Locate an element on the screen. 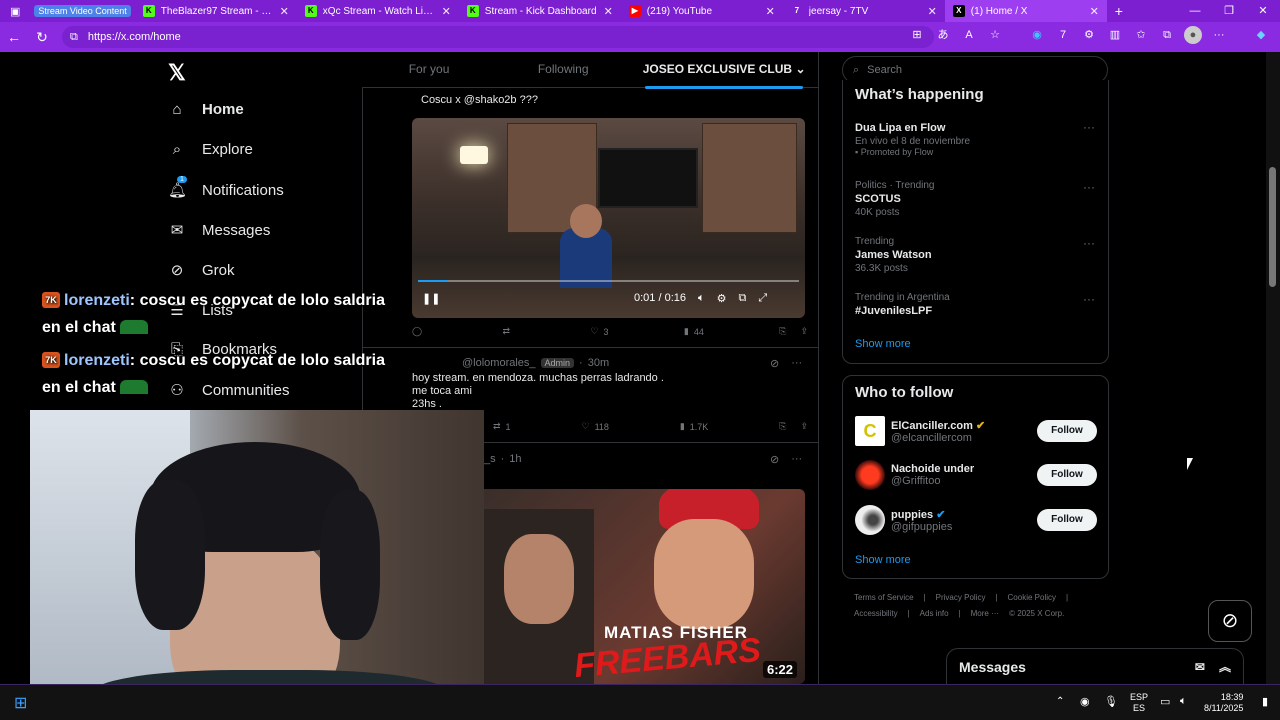 This screenshot has width=1280, height=720. trend-item: Trending James Watson 36.3K posts ··· is located at coordinates (975, 255).